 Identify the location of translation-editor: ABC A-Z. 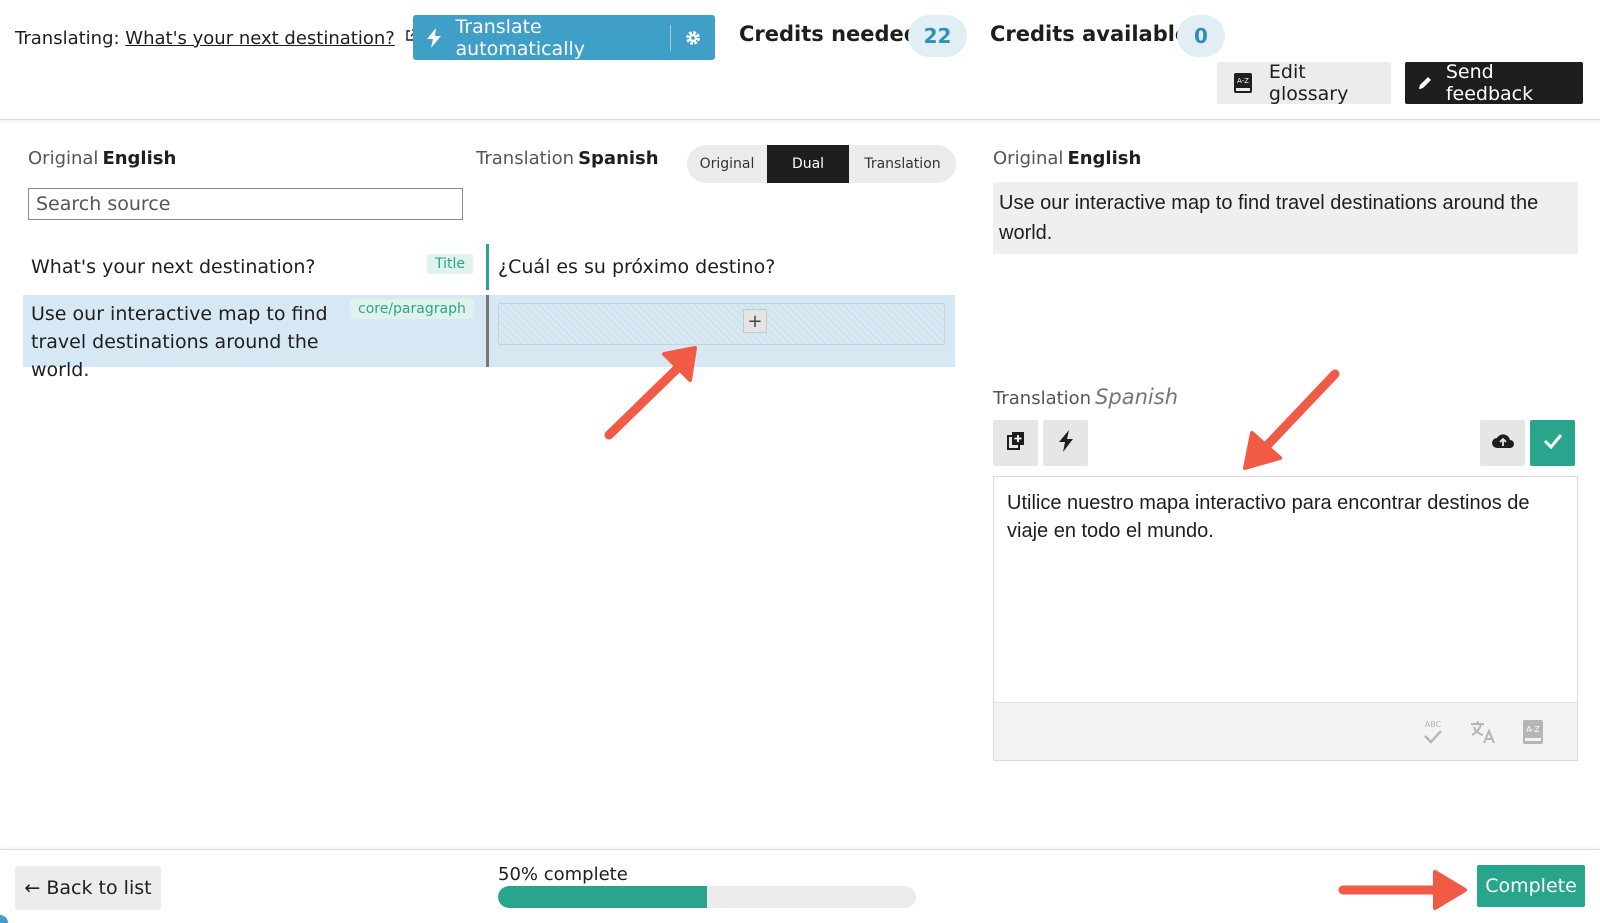
(1285, 618).